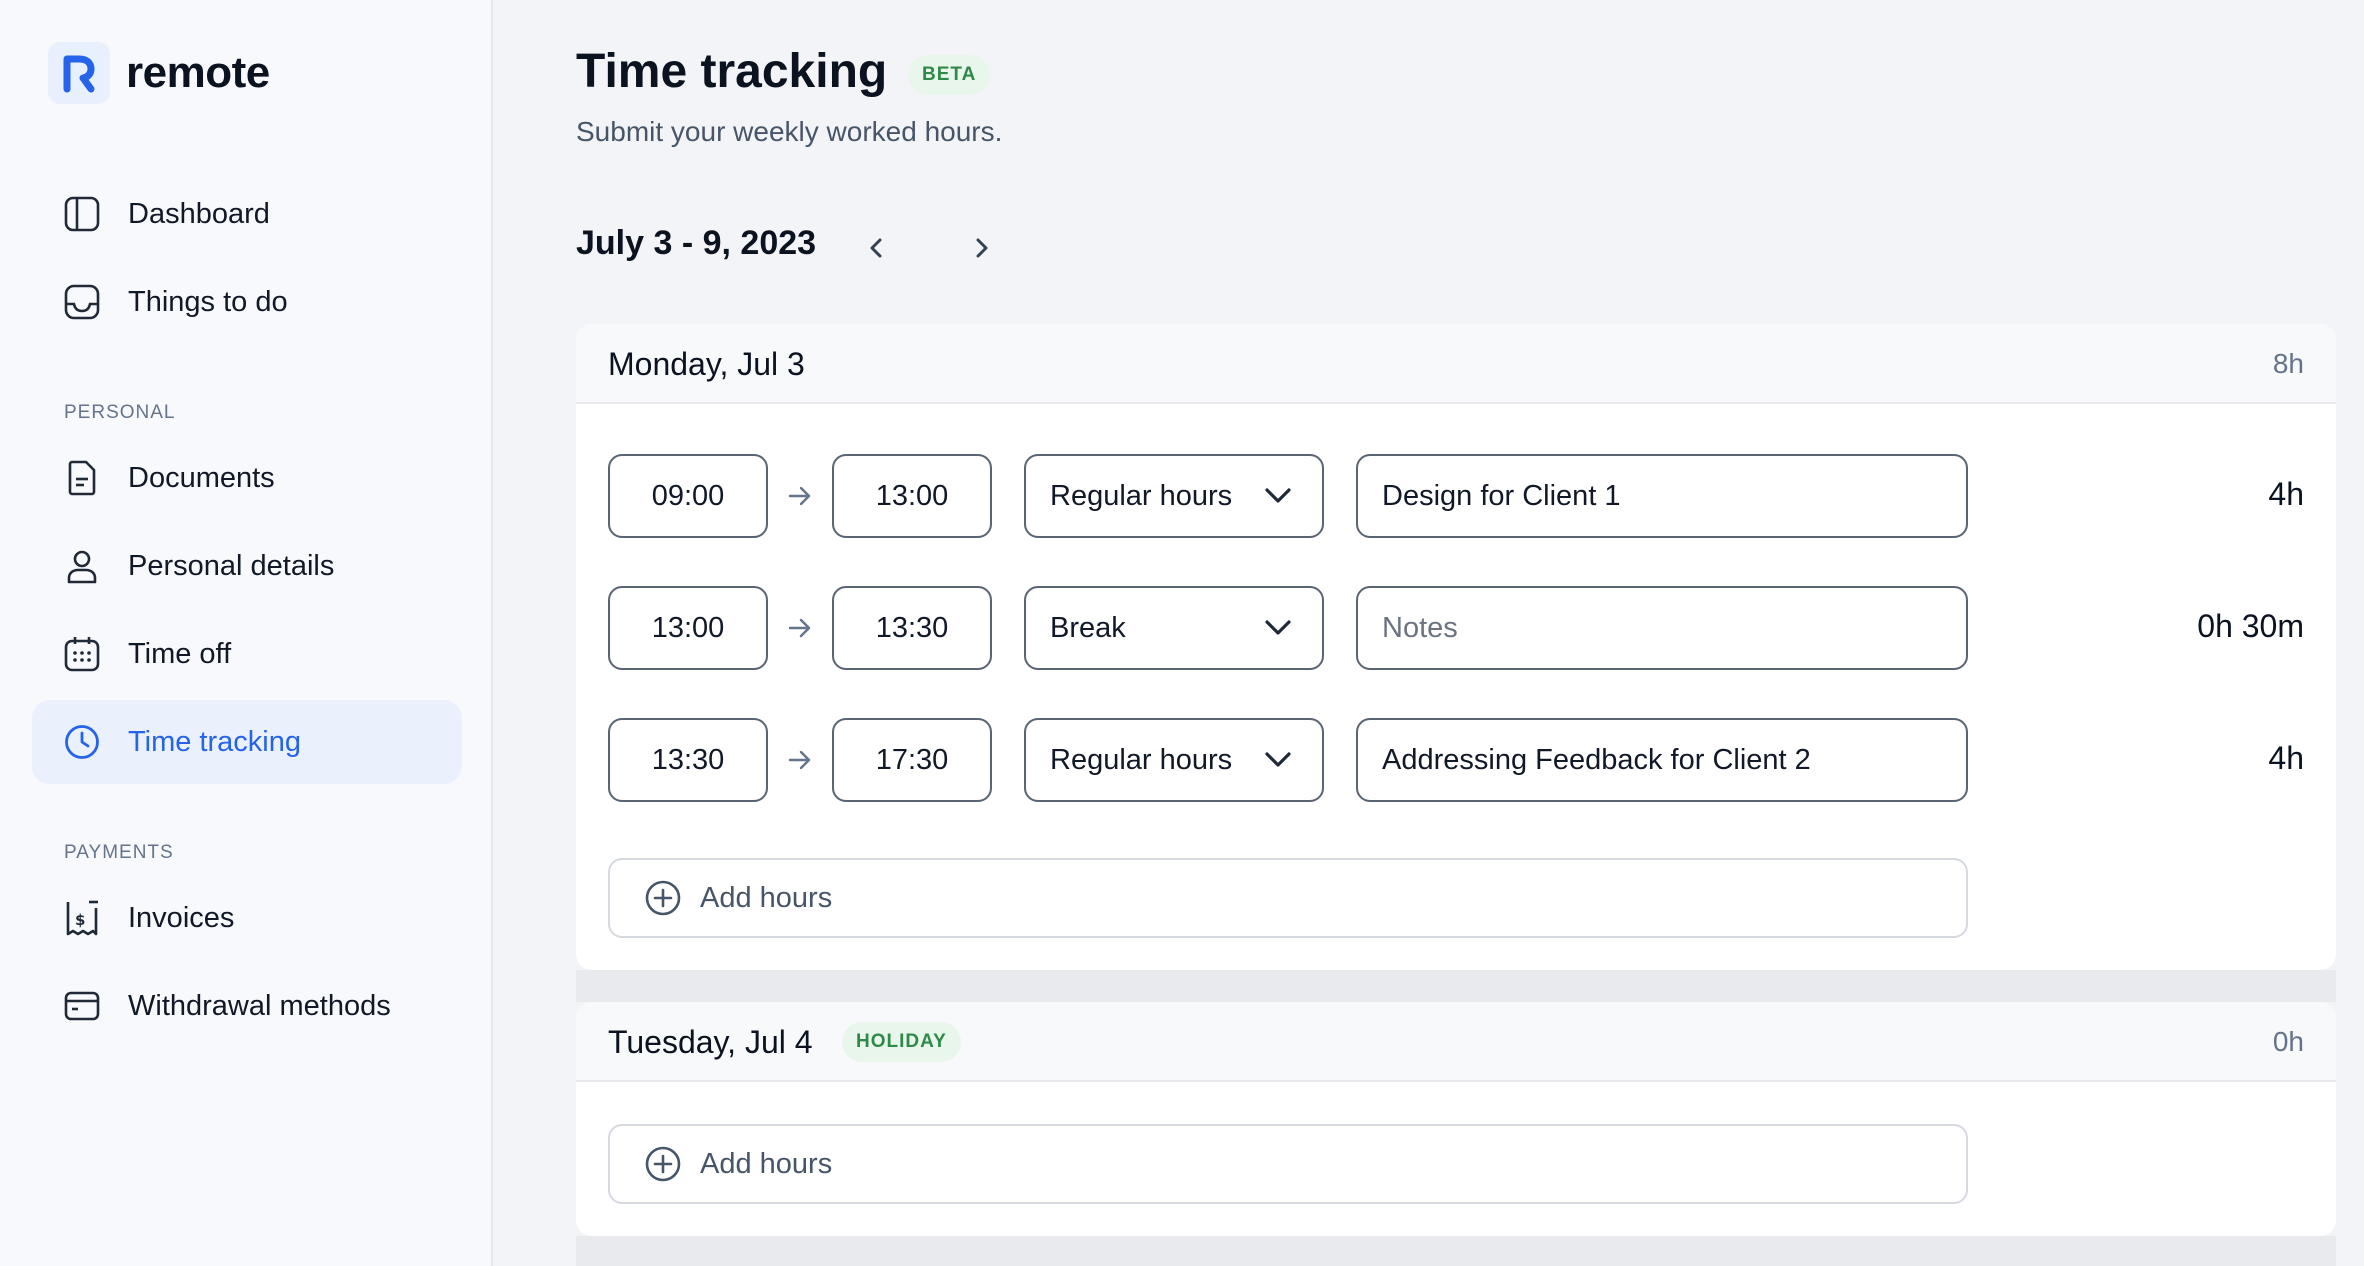  What do you see at coordinates (79, 73) in the screenshot?
I see `remote-logo-icon` at bounding box center [79, 73].